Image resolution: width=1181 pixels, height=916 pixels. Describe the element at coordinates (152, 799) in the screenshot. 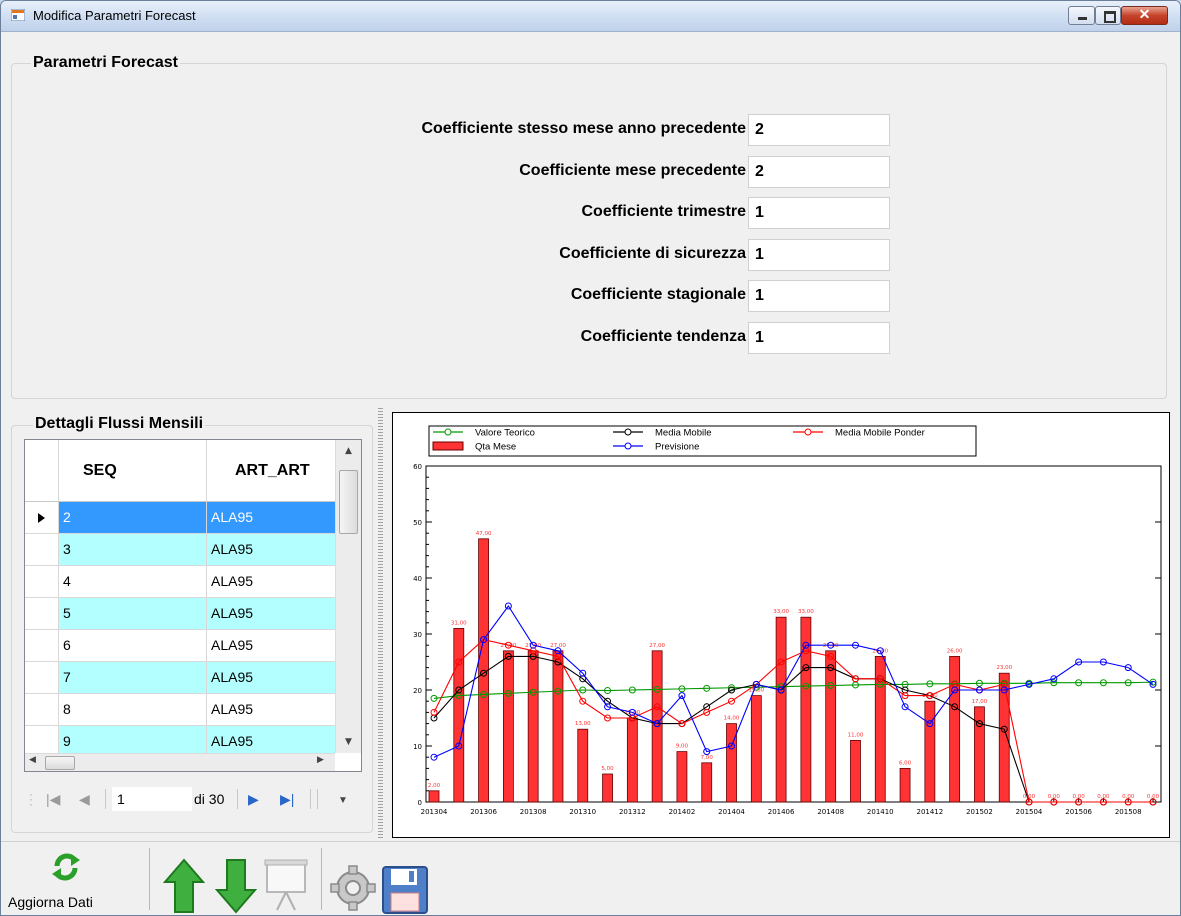

I see `page-number-input: 1` at that location.